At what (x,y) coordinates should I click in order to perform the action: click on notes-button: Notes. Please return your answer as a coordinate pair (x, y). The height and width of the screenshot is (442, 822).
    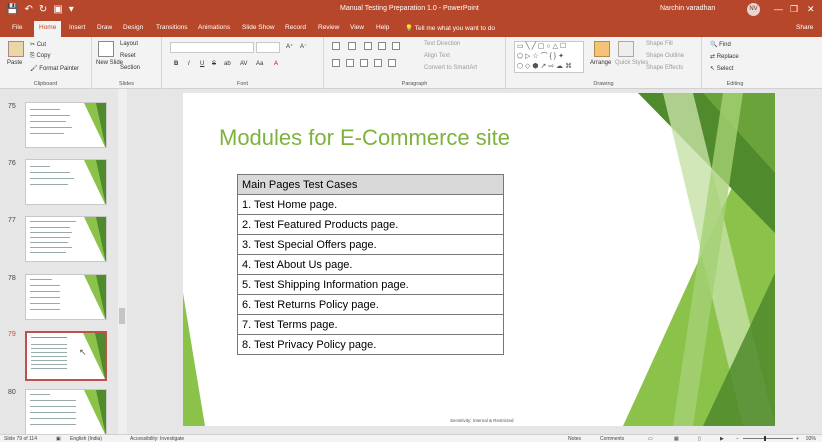
    Looking at the image, I should click on (574, 439).